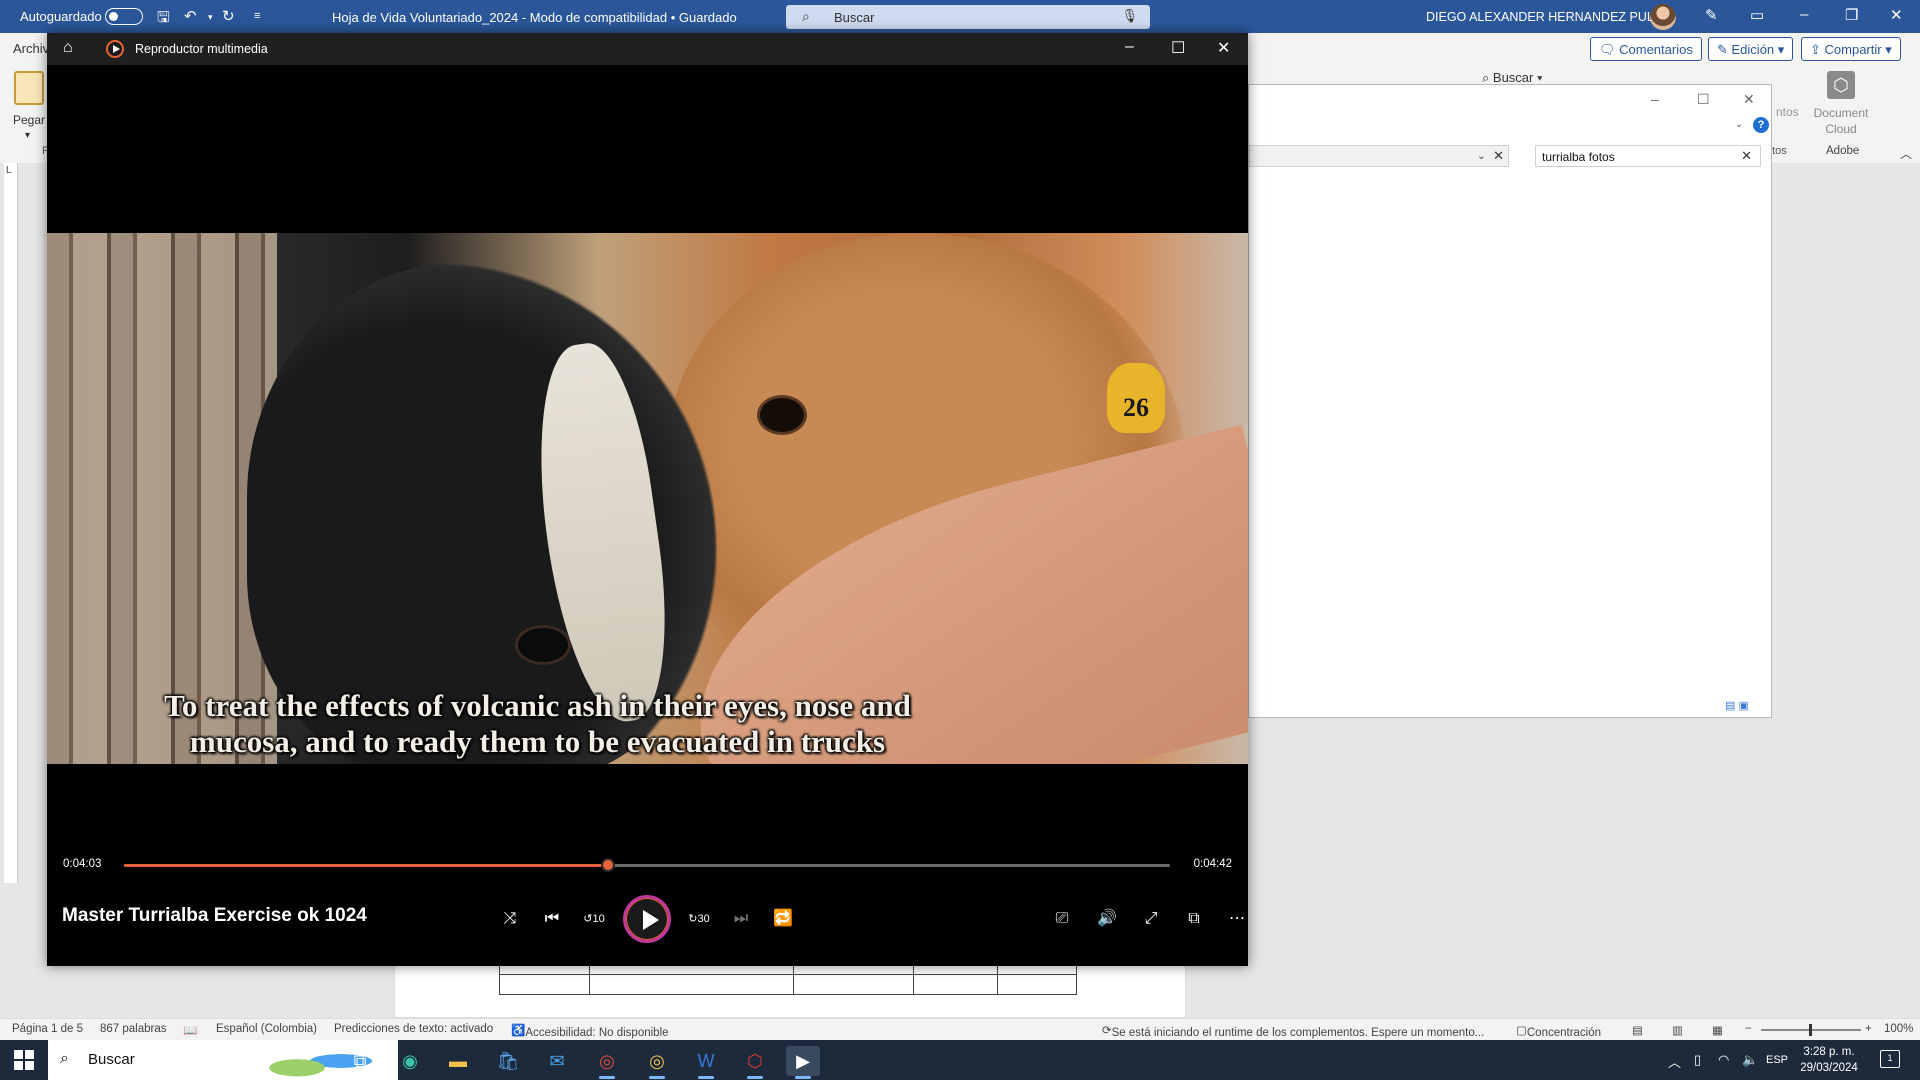 The image size is (1920, 1080). What do you see at coordinates (29, 88) in the screenshot?
I see `clipboard-icon` at bounding box center [29, 88].